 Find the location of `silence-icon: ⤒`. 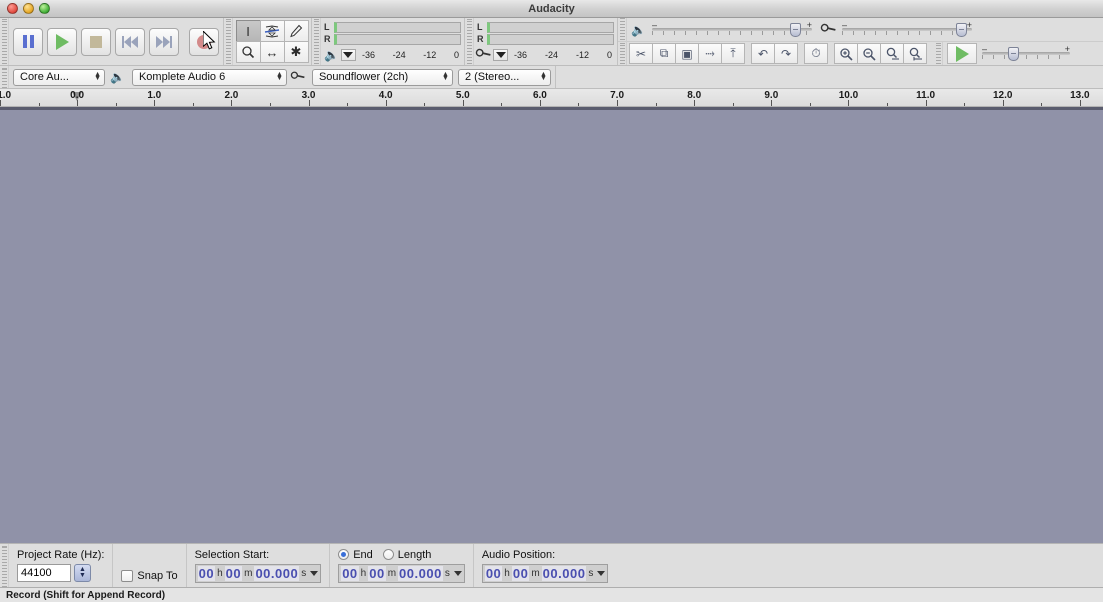

silence-icon: ⤒ is located at coordinates (733, 53).